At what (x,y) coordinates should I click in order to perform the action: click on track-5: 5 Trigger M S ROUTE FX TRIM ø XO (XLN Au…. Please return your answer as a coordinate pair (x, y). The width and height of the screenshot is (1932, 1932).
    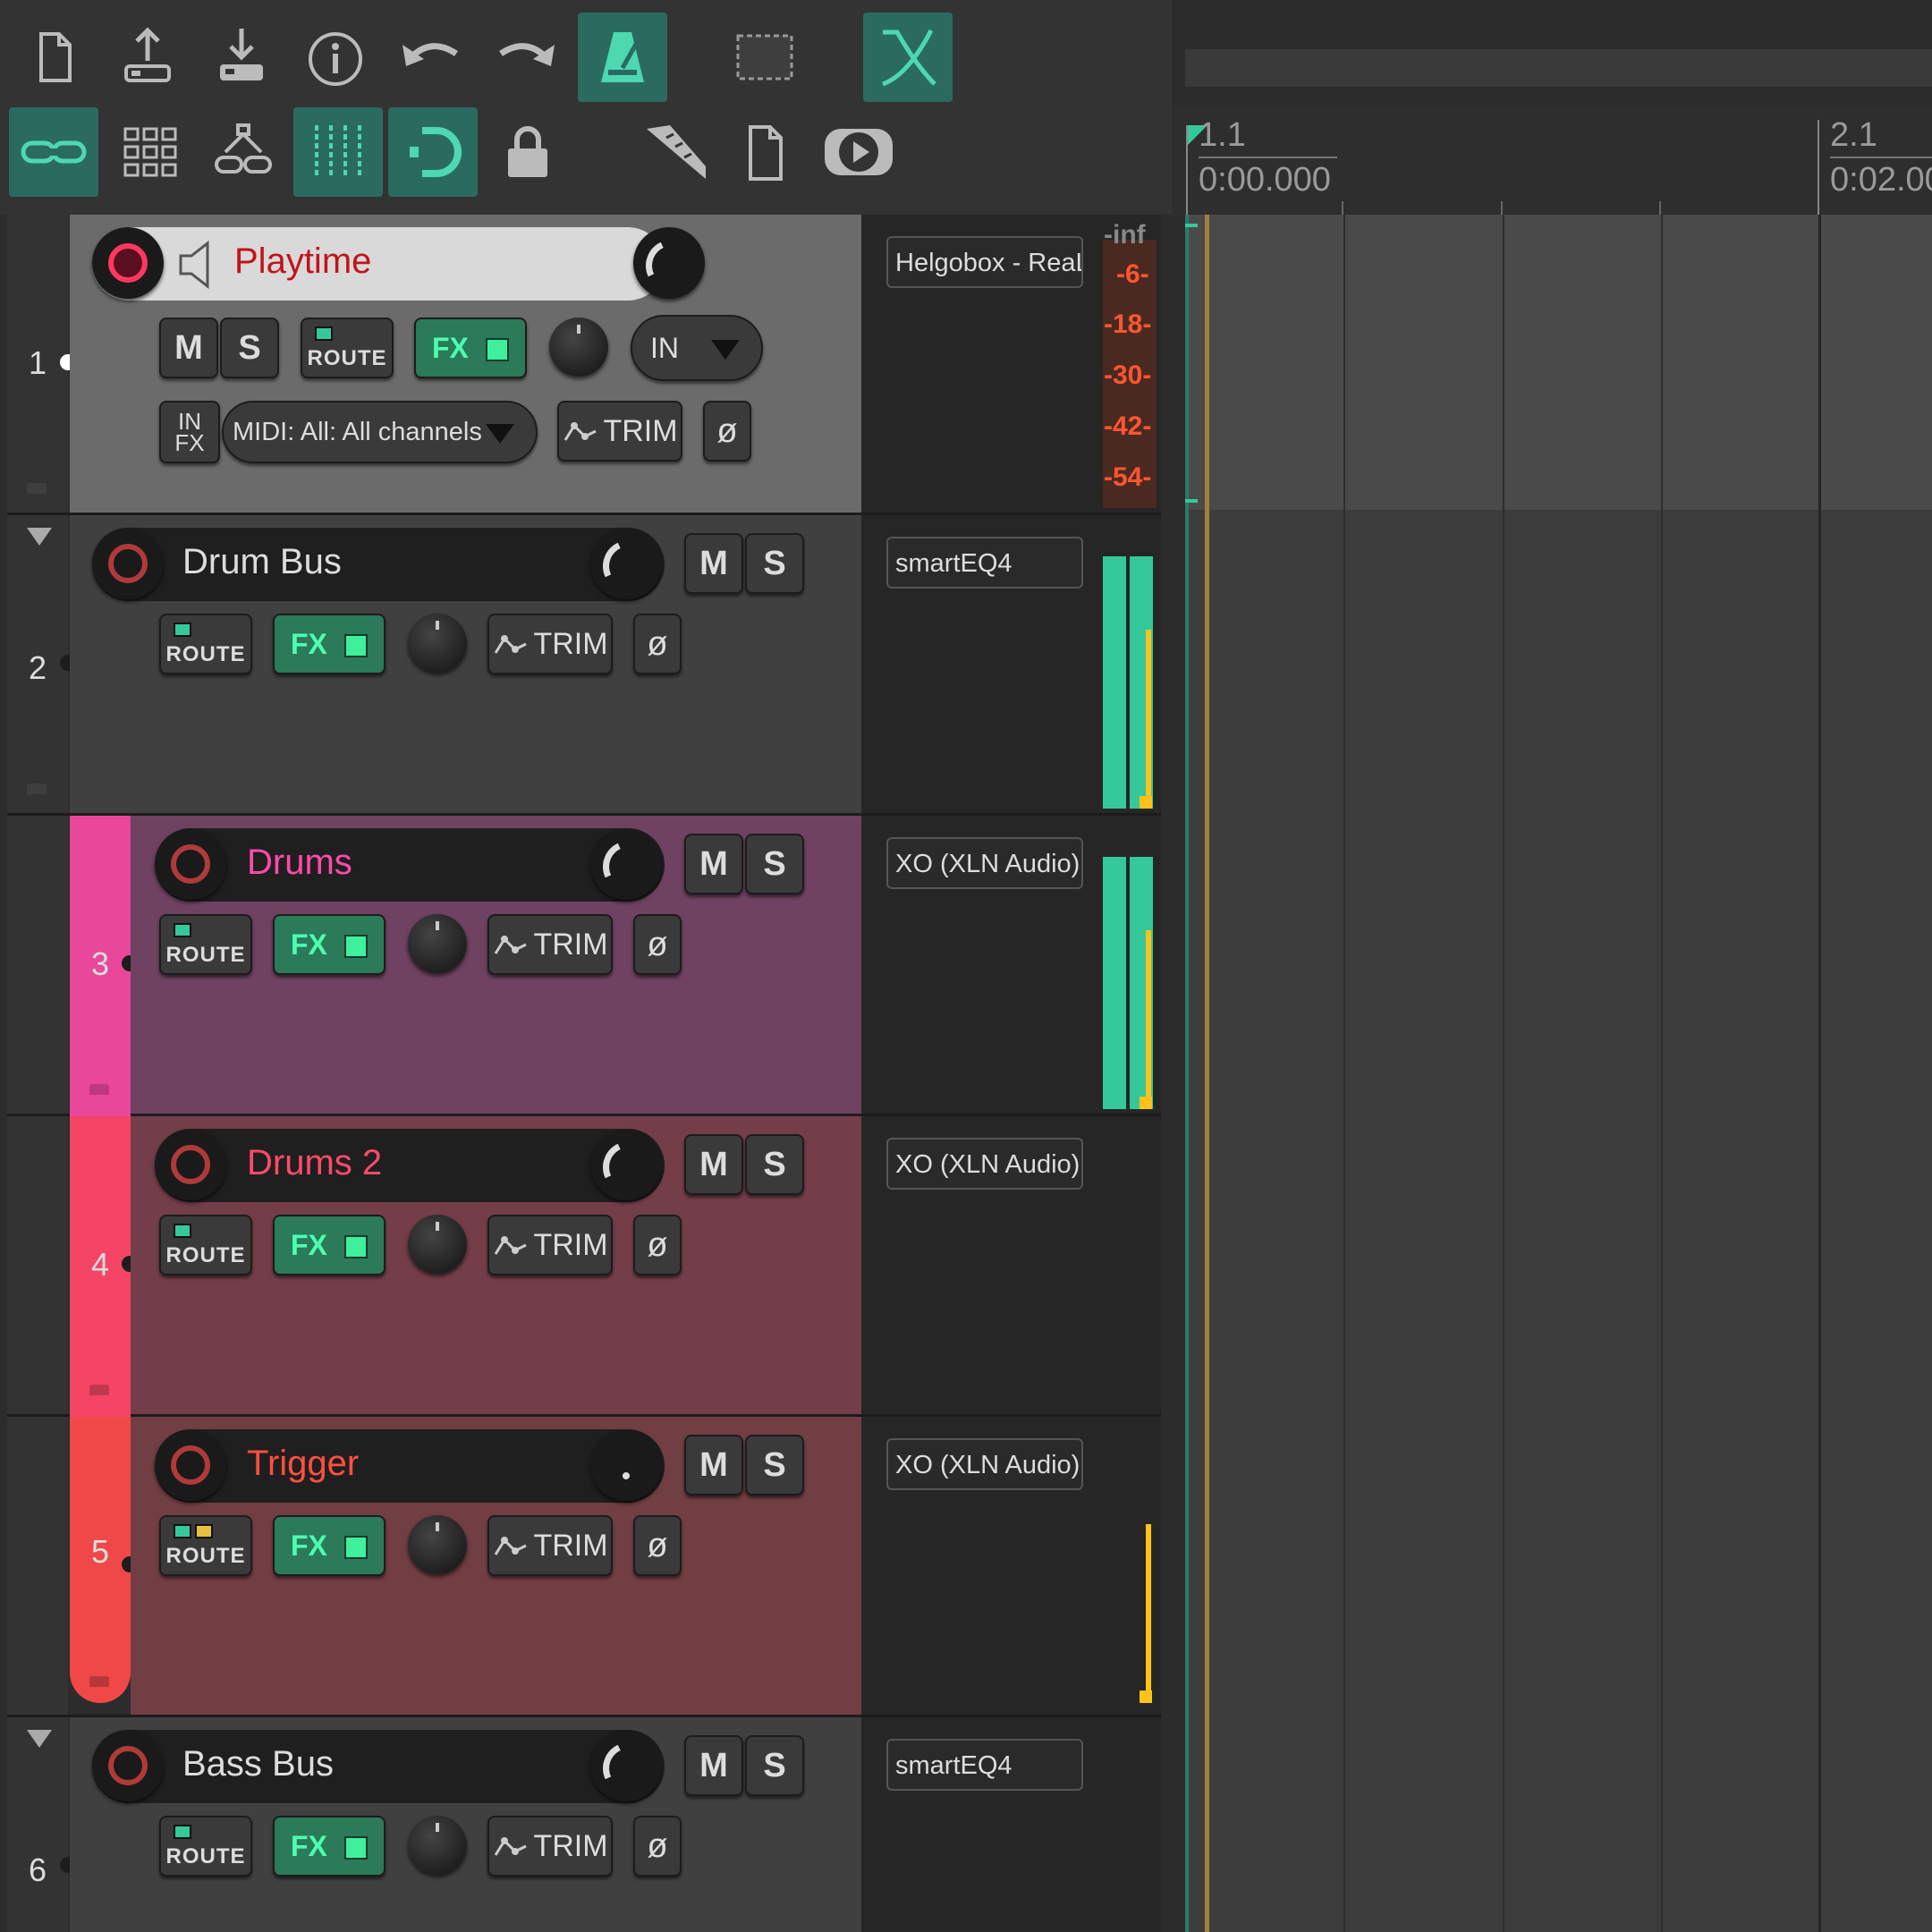
    Looking at the image, I should click on (584, 1567).